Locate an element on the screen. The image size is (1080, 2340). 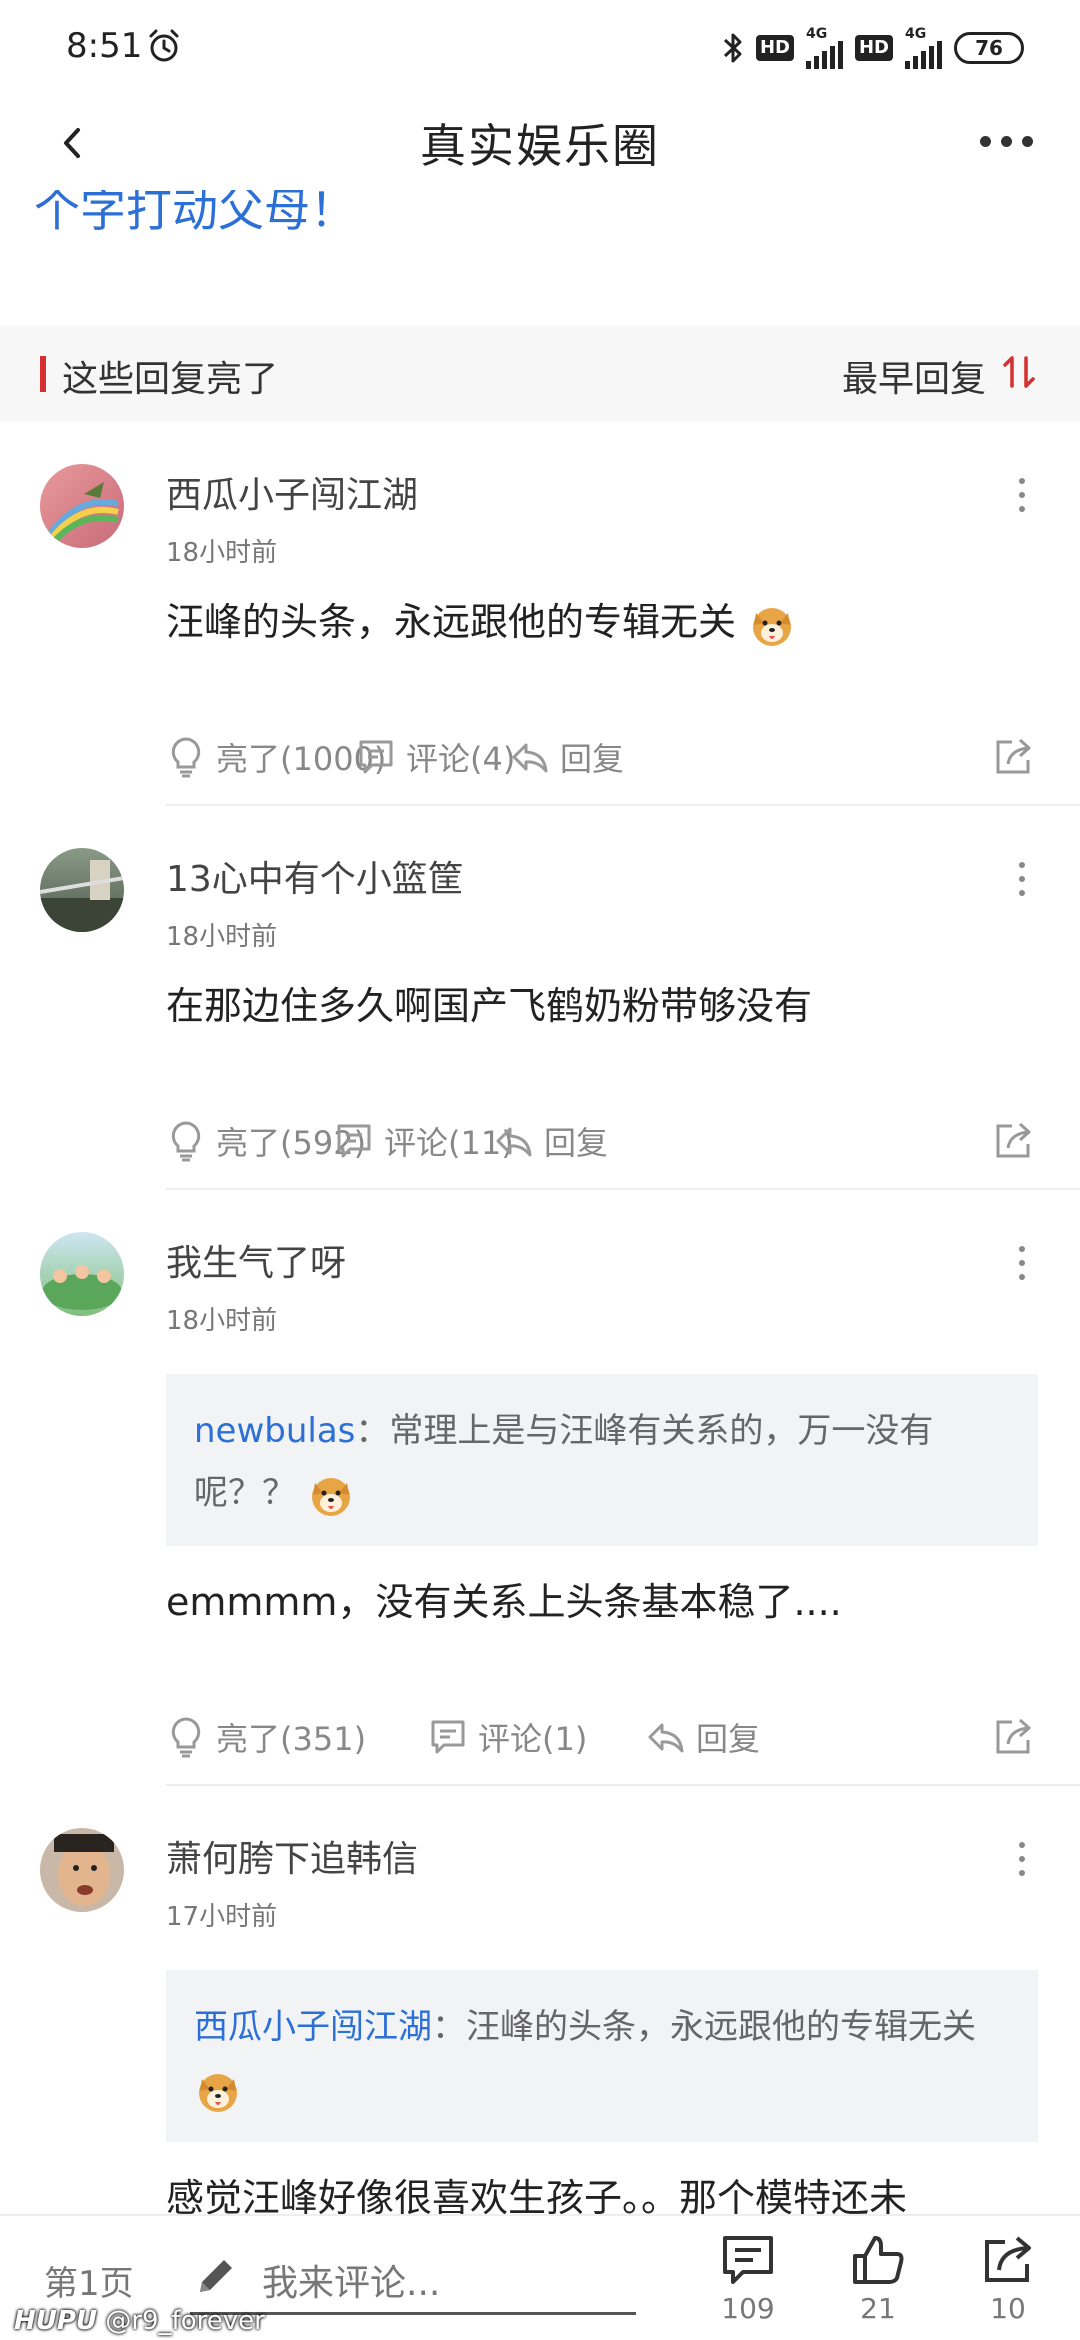
share-post-button: 10 is located at coordinates (1008, 2278).